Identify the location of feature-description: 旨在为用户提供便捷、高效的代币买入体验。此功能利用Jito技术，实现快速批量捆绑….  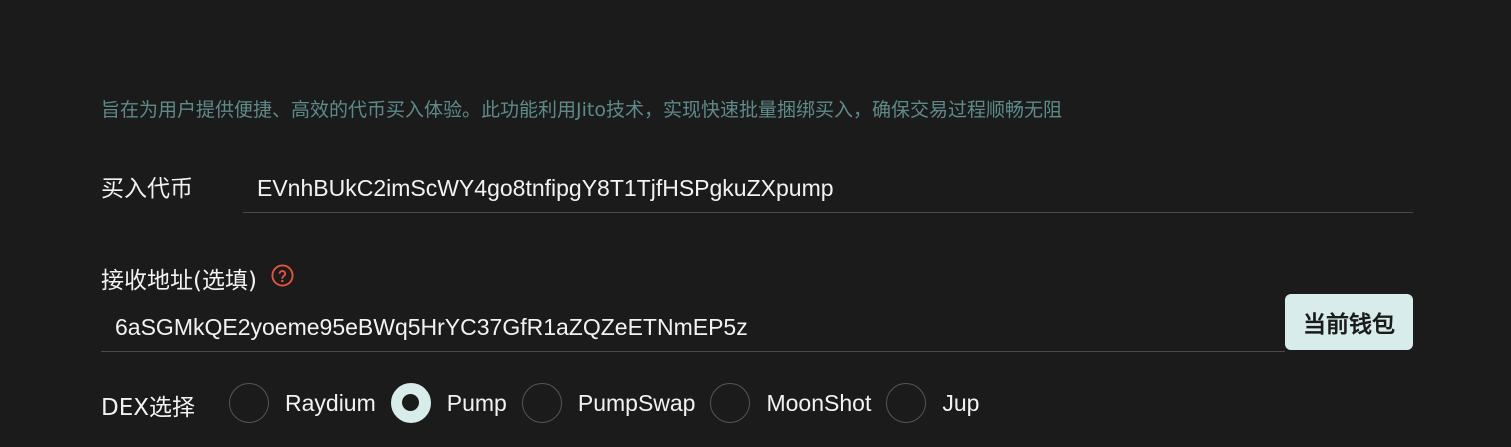
(581, 110).